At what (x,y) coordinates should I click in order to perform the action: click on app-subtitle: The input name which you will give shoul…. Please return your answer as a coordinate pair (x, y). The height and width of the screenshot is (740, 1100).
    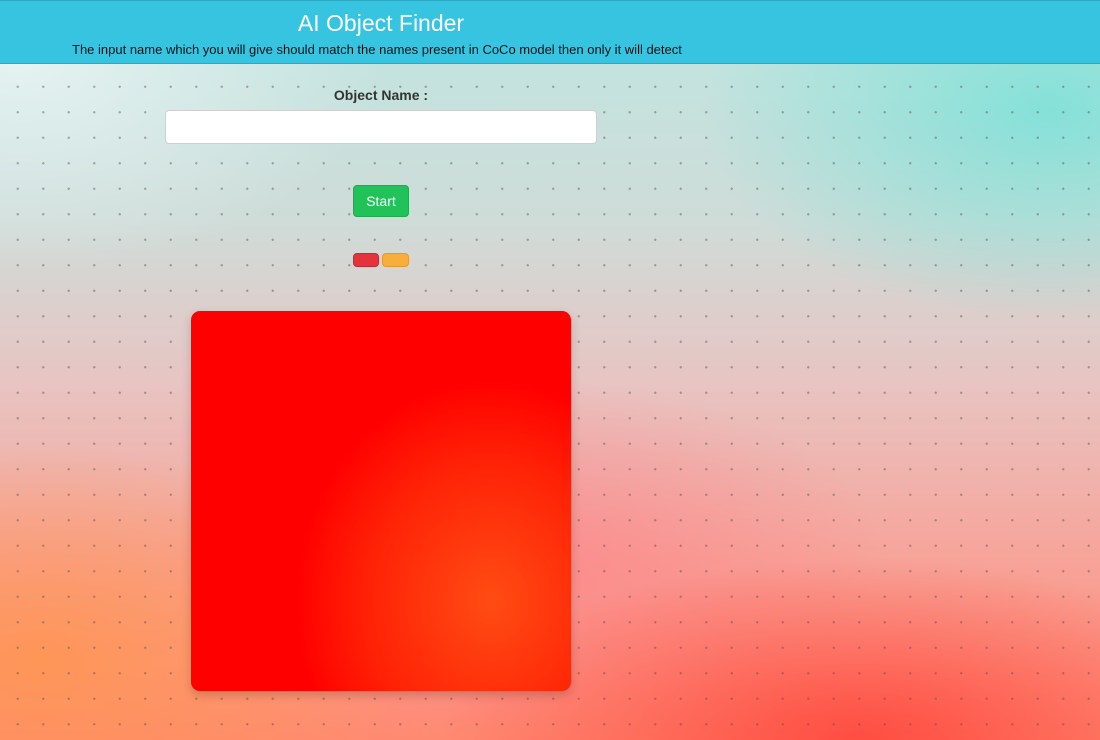
    Looking at the image, I should click on (377, 49).